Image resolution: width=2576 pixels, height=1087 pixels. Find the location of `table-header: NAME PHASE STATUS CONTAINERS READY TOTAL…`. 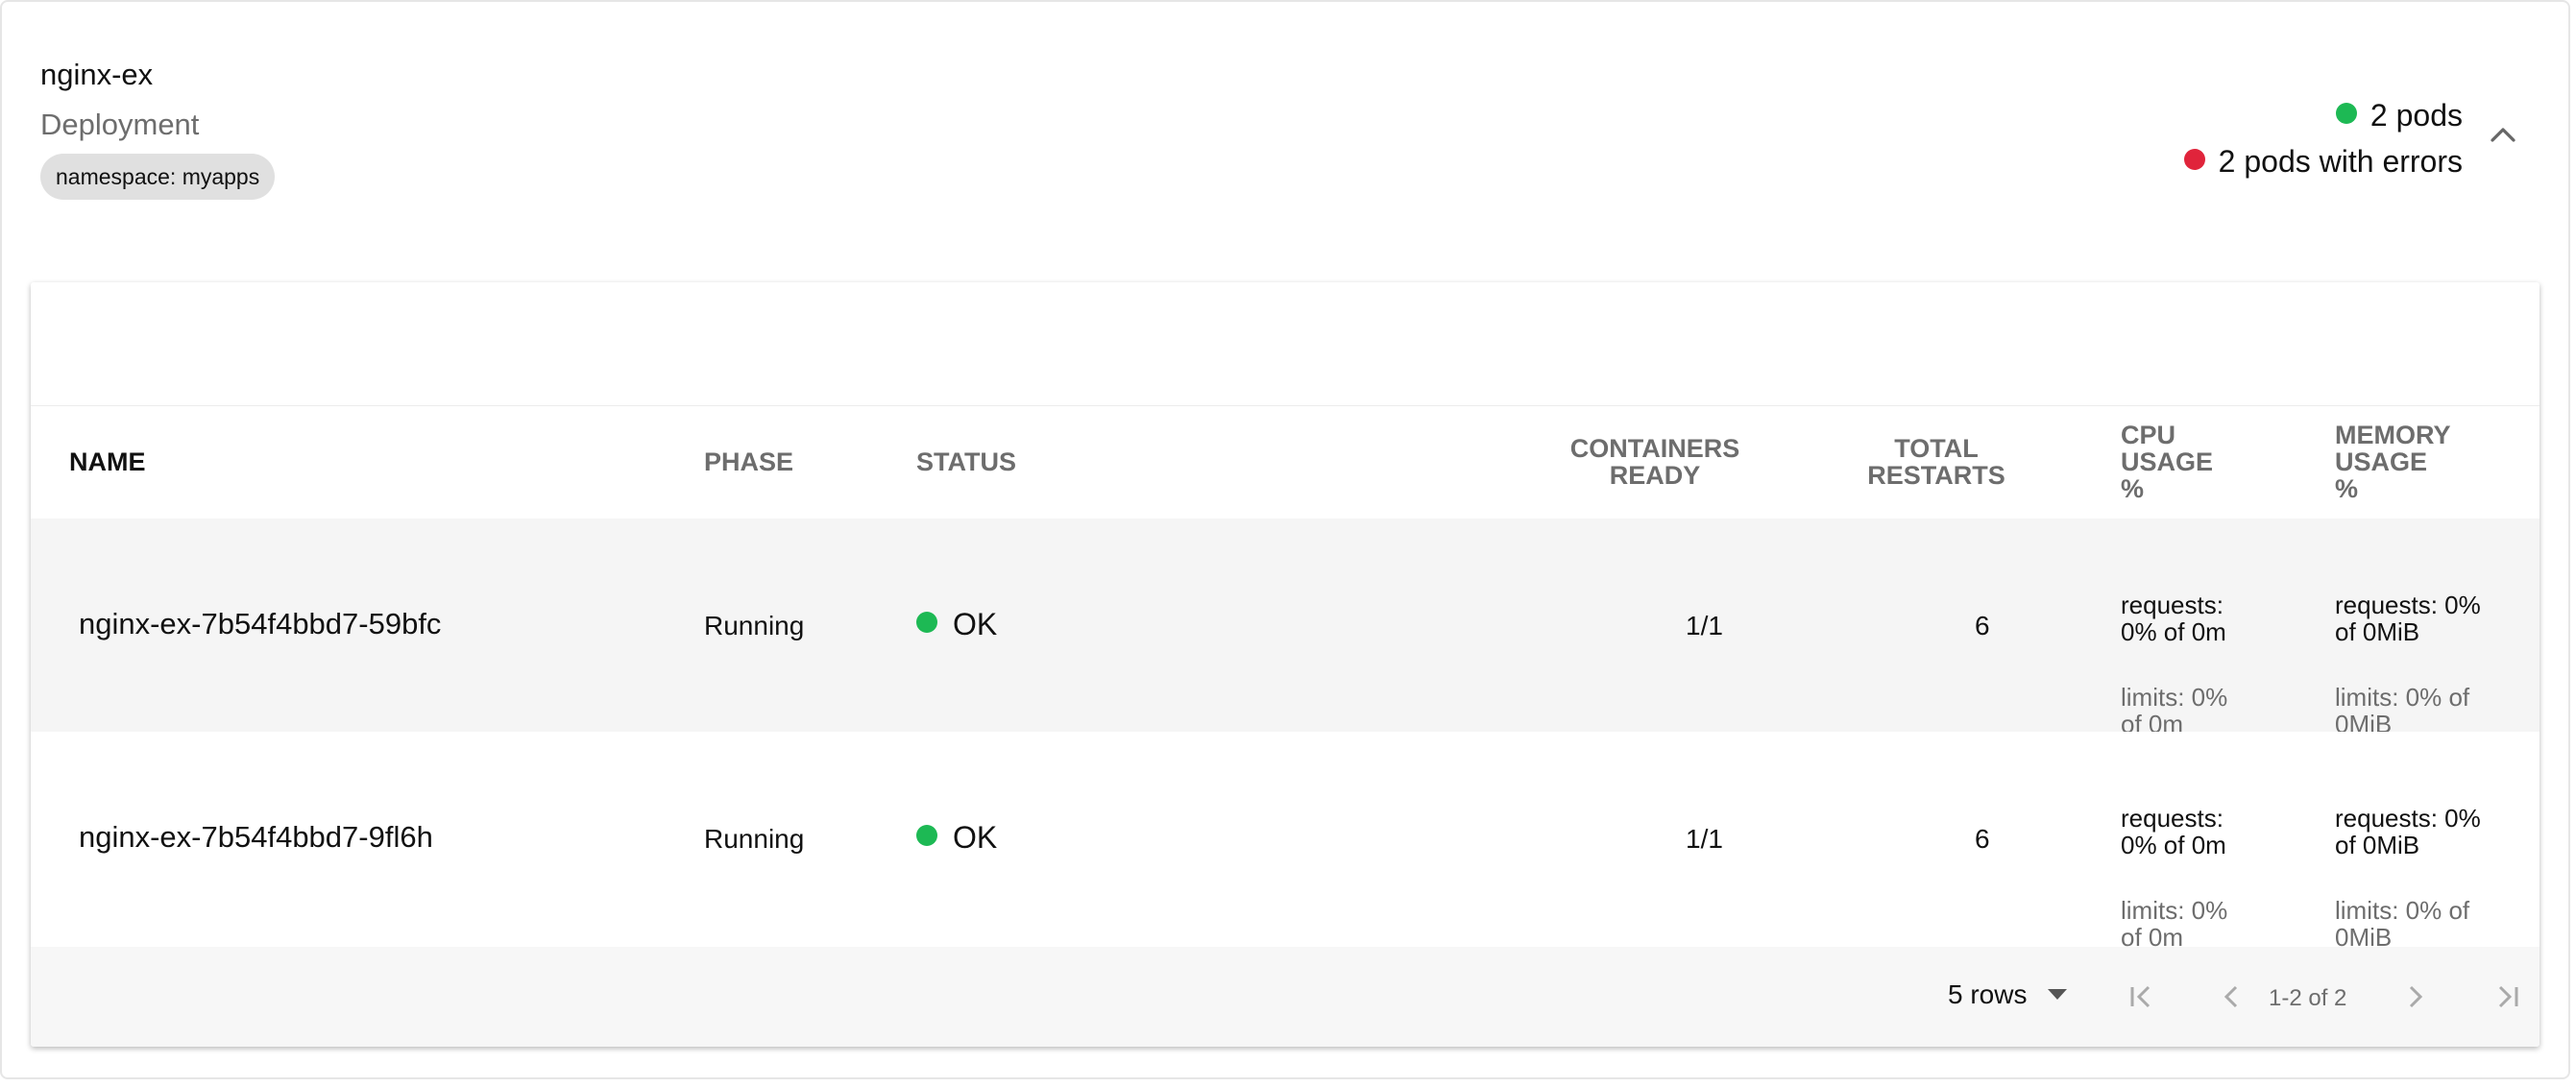

table-header: NAME PHASE STATUS CONTAINERS READY TOTAL… is located at coordinates (1285, 462).